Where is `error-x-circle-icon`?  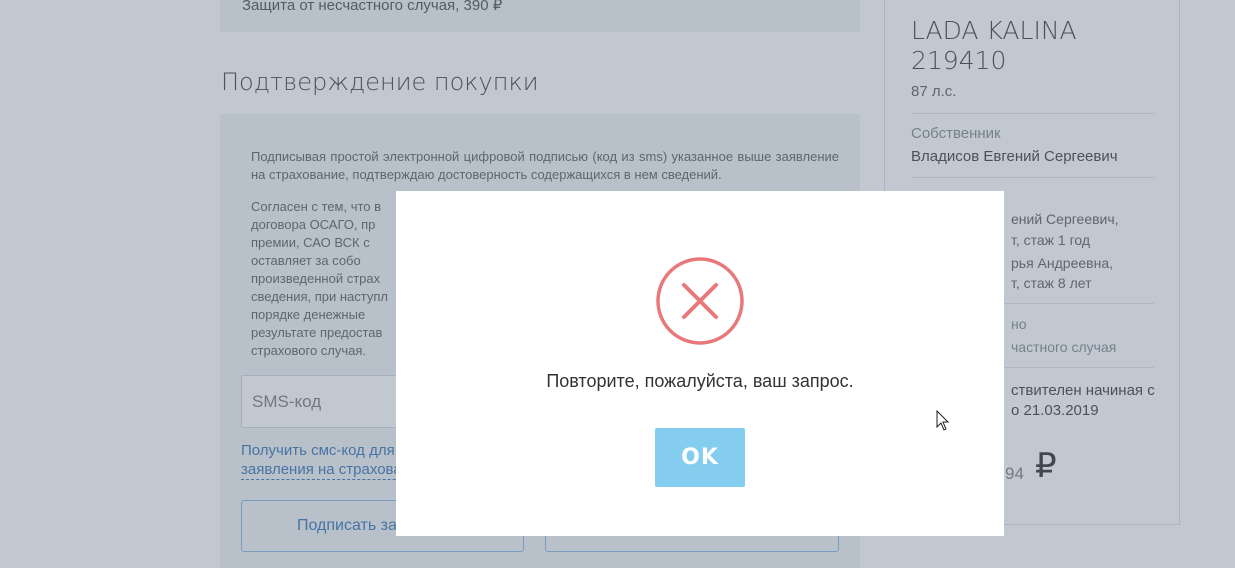 error-x-circle-icon is located at coordinates (700, 301).